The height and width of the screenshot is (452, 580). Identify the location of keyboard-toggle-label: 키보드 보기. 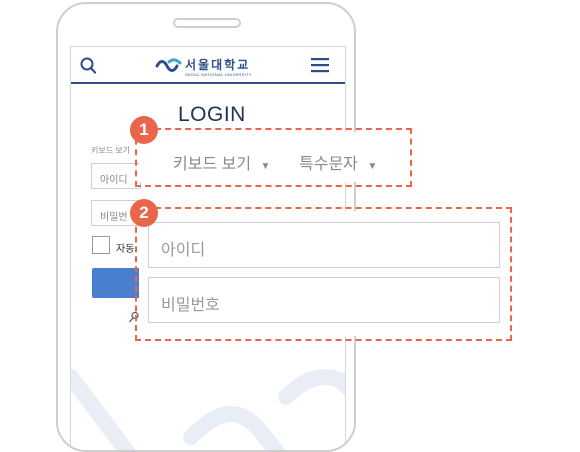
(212, 164).